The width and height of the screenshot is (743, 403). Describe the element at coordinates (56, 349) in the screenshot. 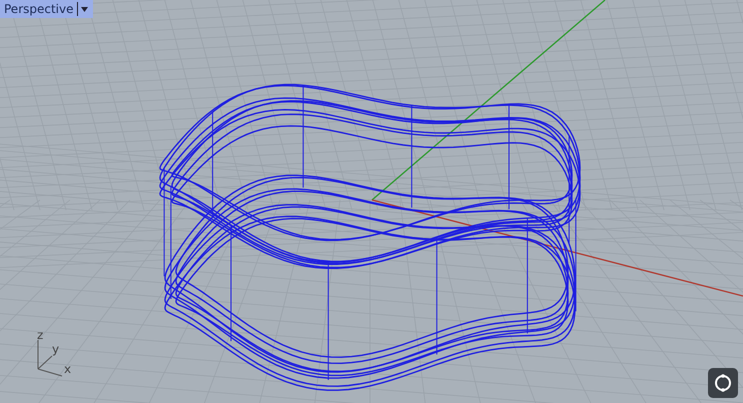

I see `axis-label: y` at that location.